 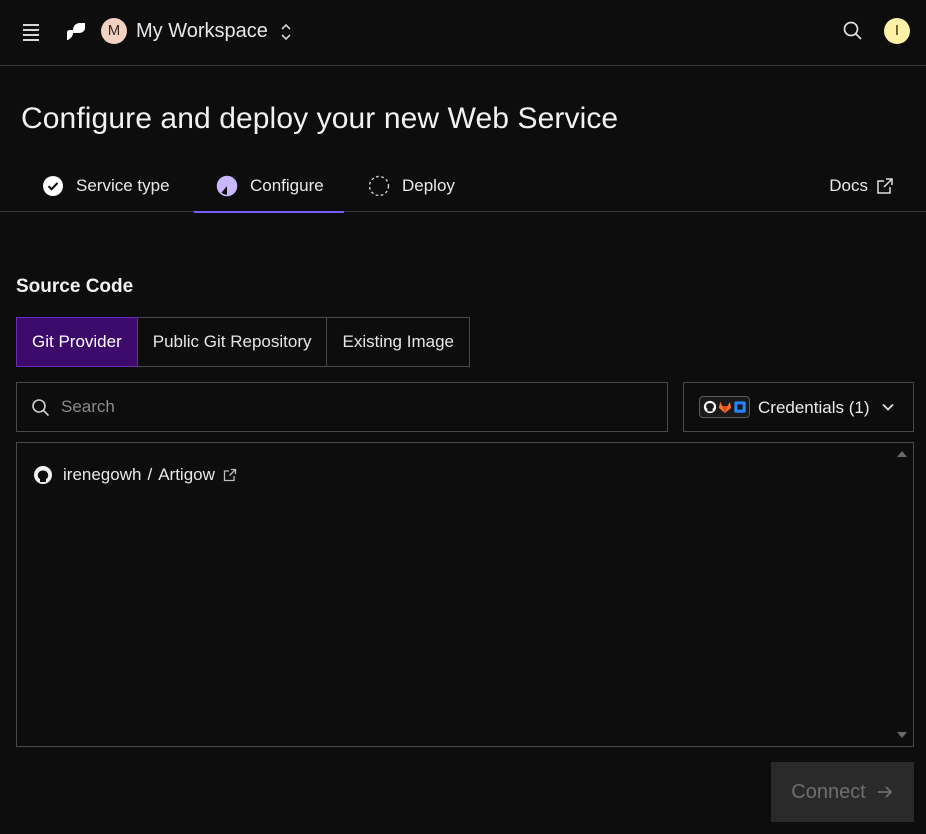 I want to click on list-item: irenegowh / Artigow, so click(x=135, y=475).